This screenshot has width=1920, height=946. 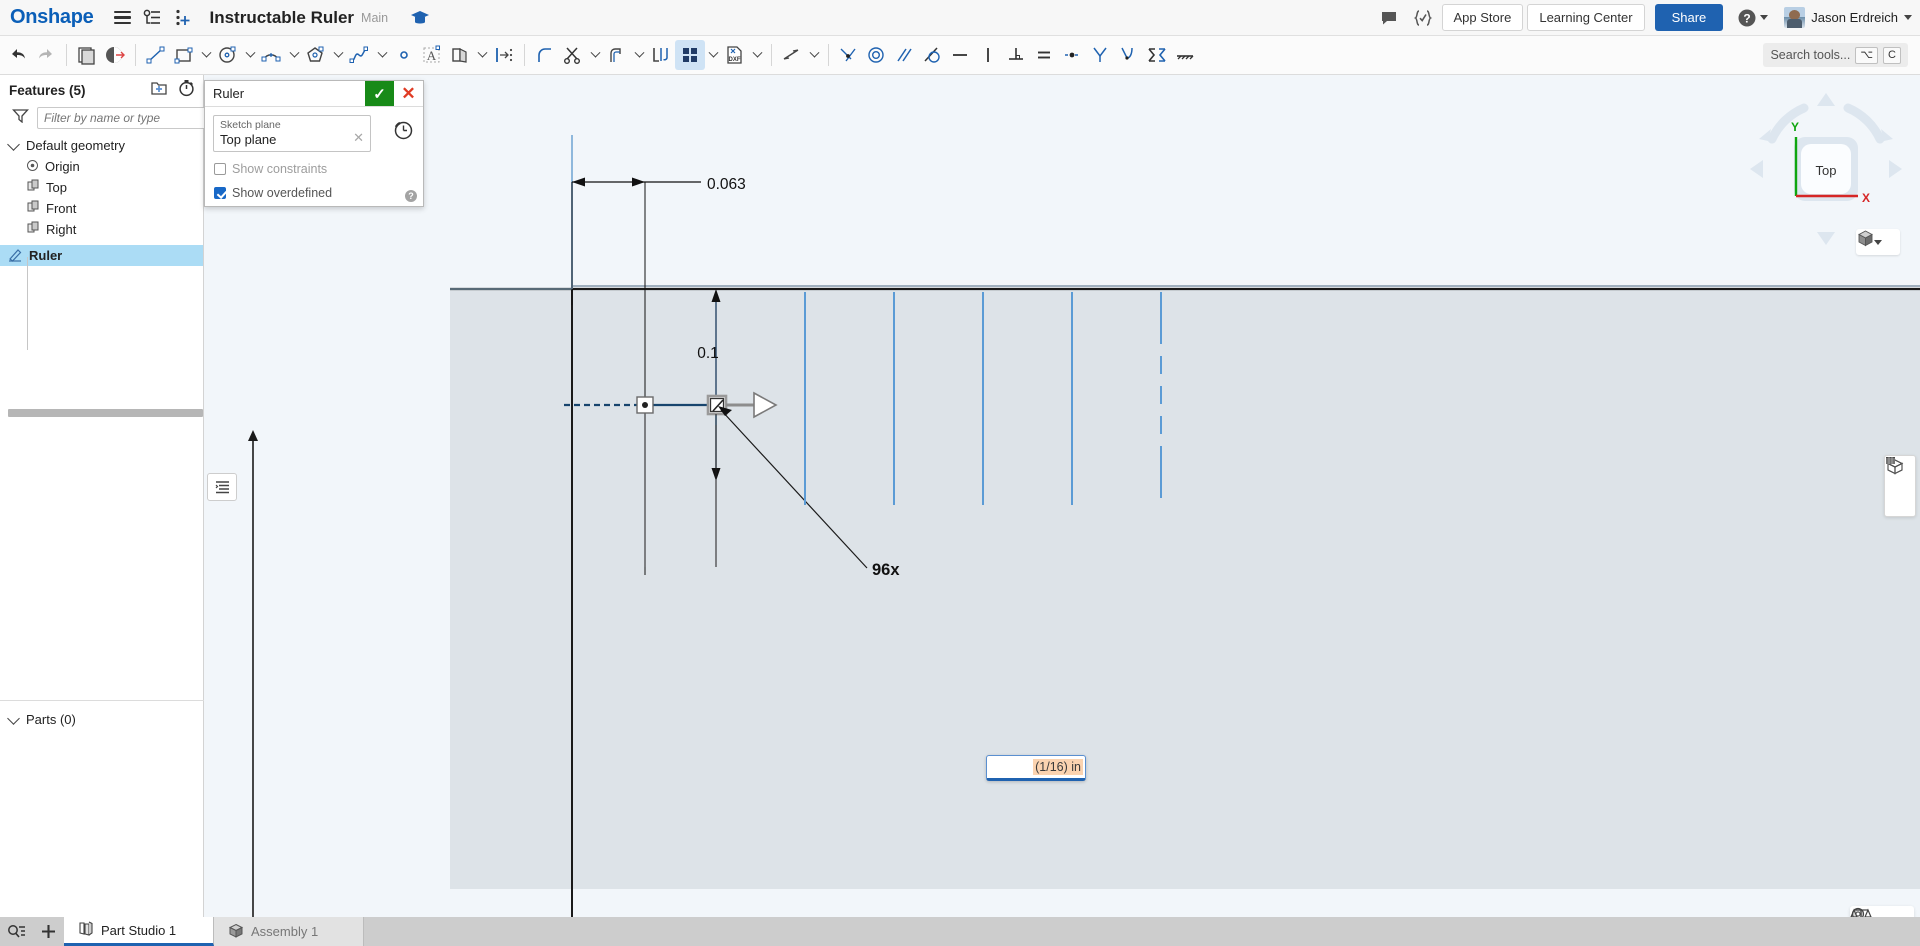 I want to click on trim-button, so click(x=573, y=55).